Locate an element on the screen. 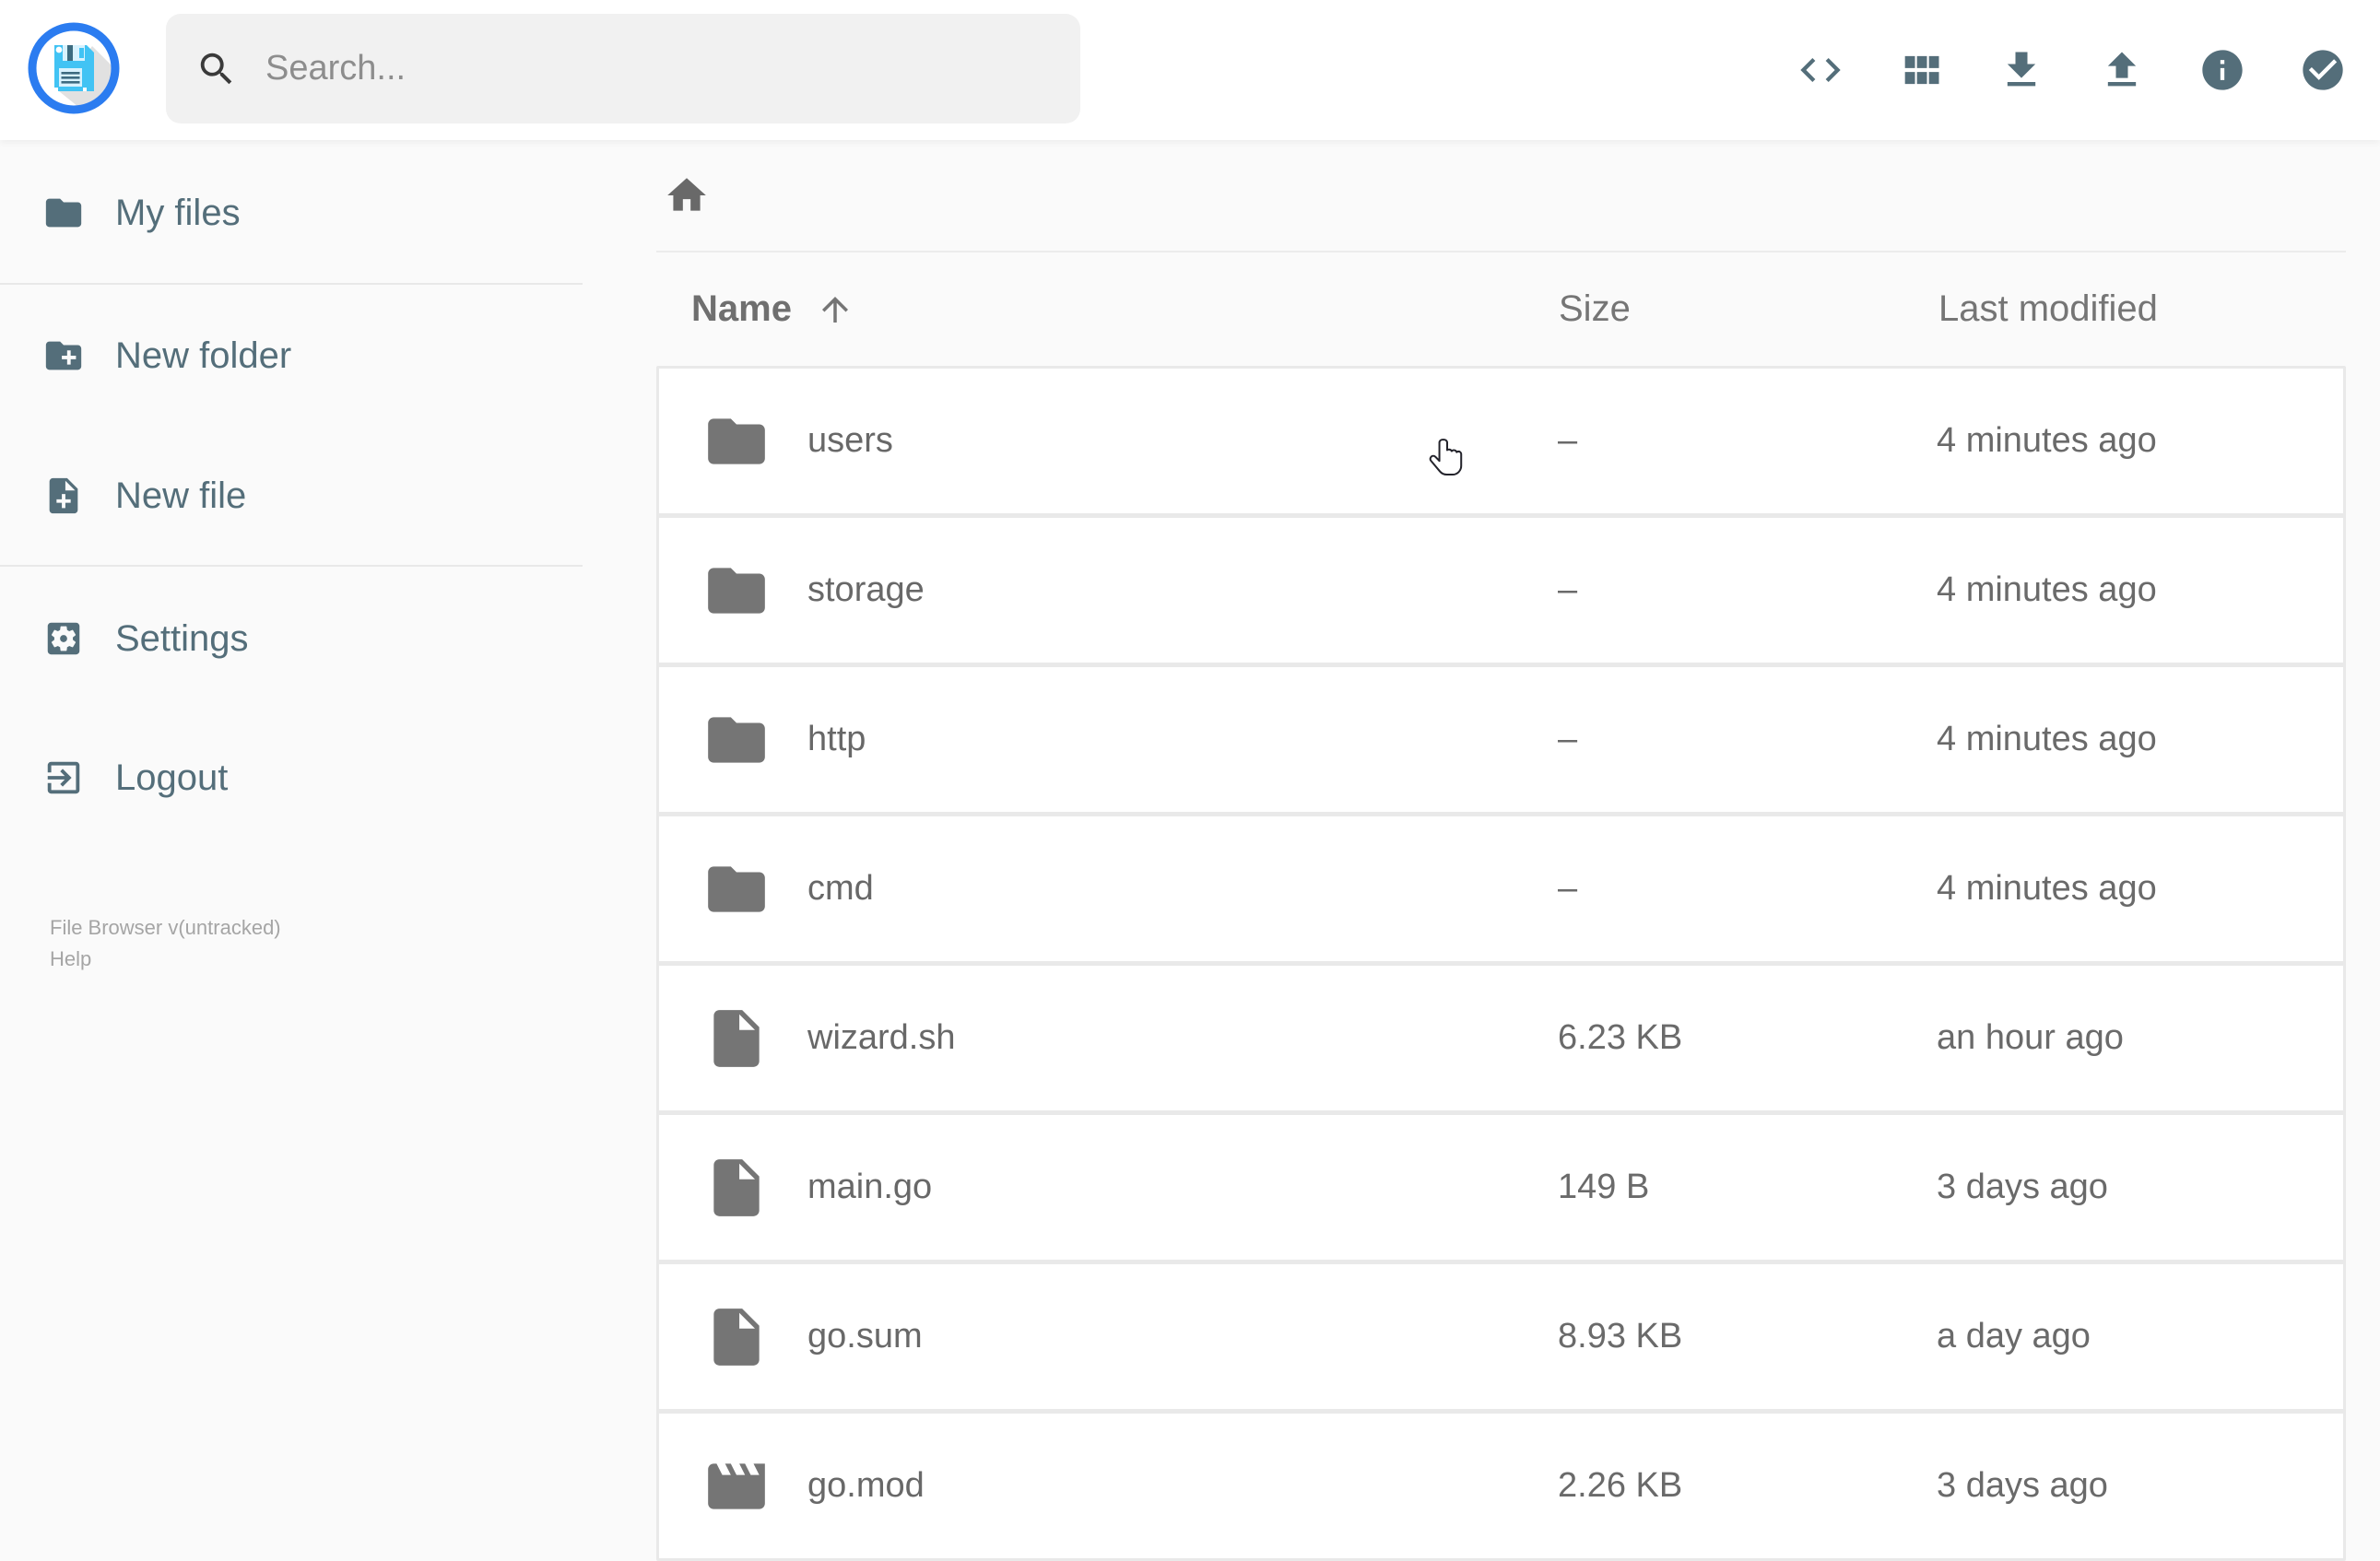  grid-icon is located at coordinates (1921, 70).